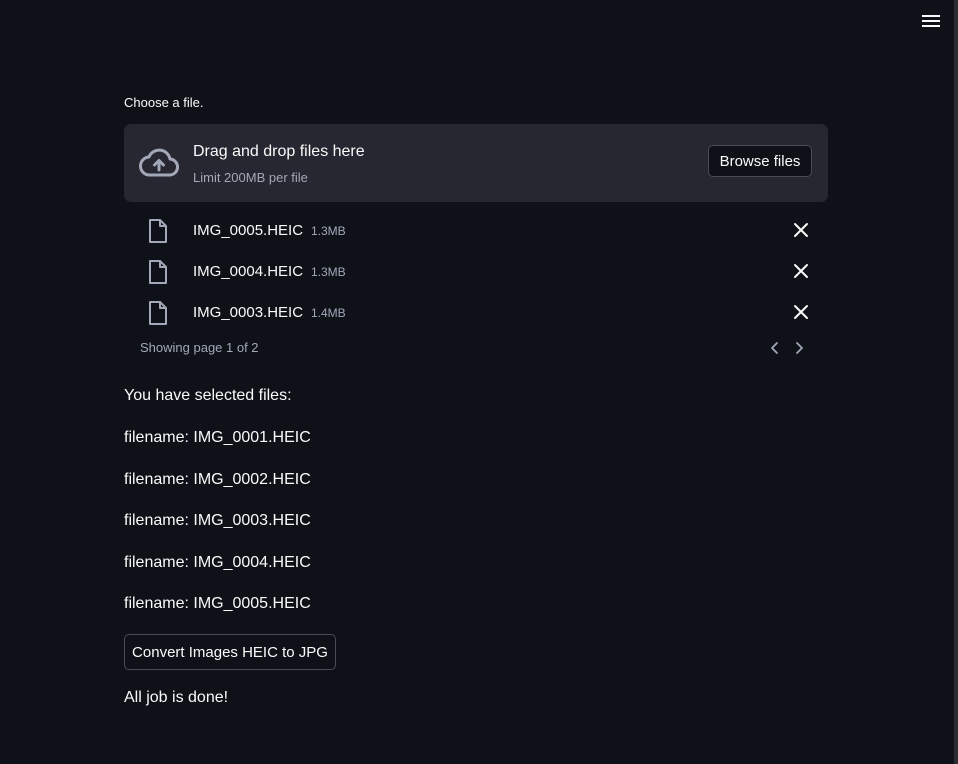  Describe the element at coordinates (217, 562) in the screenshot. I see `selected-filename: filename: IMG_0004.HEIC` at that location.